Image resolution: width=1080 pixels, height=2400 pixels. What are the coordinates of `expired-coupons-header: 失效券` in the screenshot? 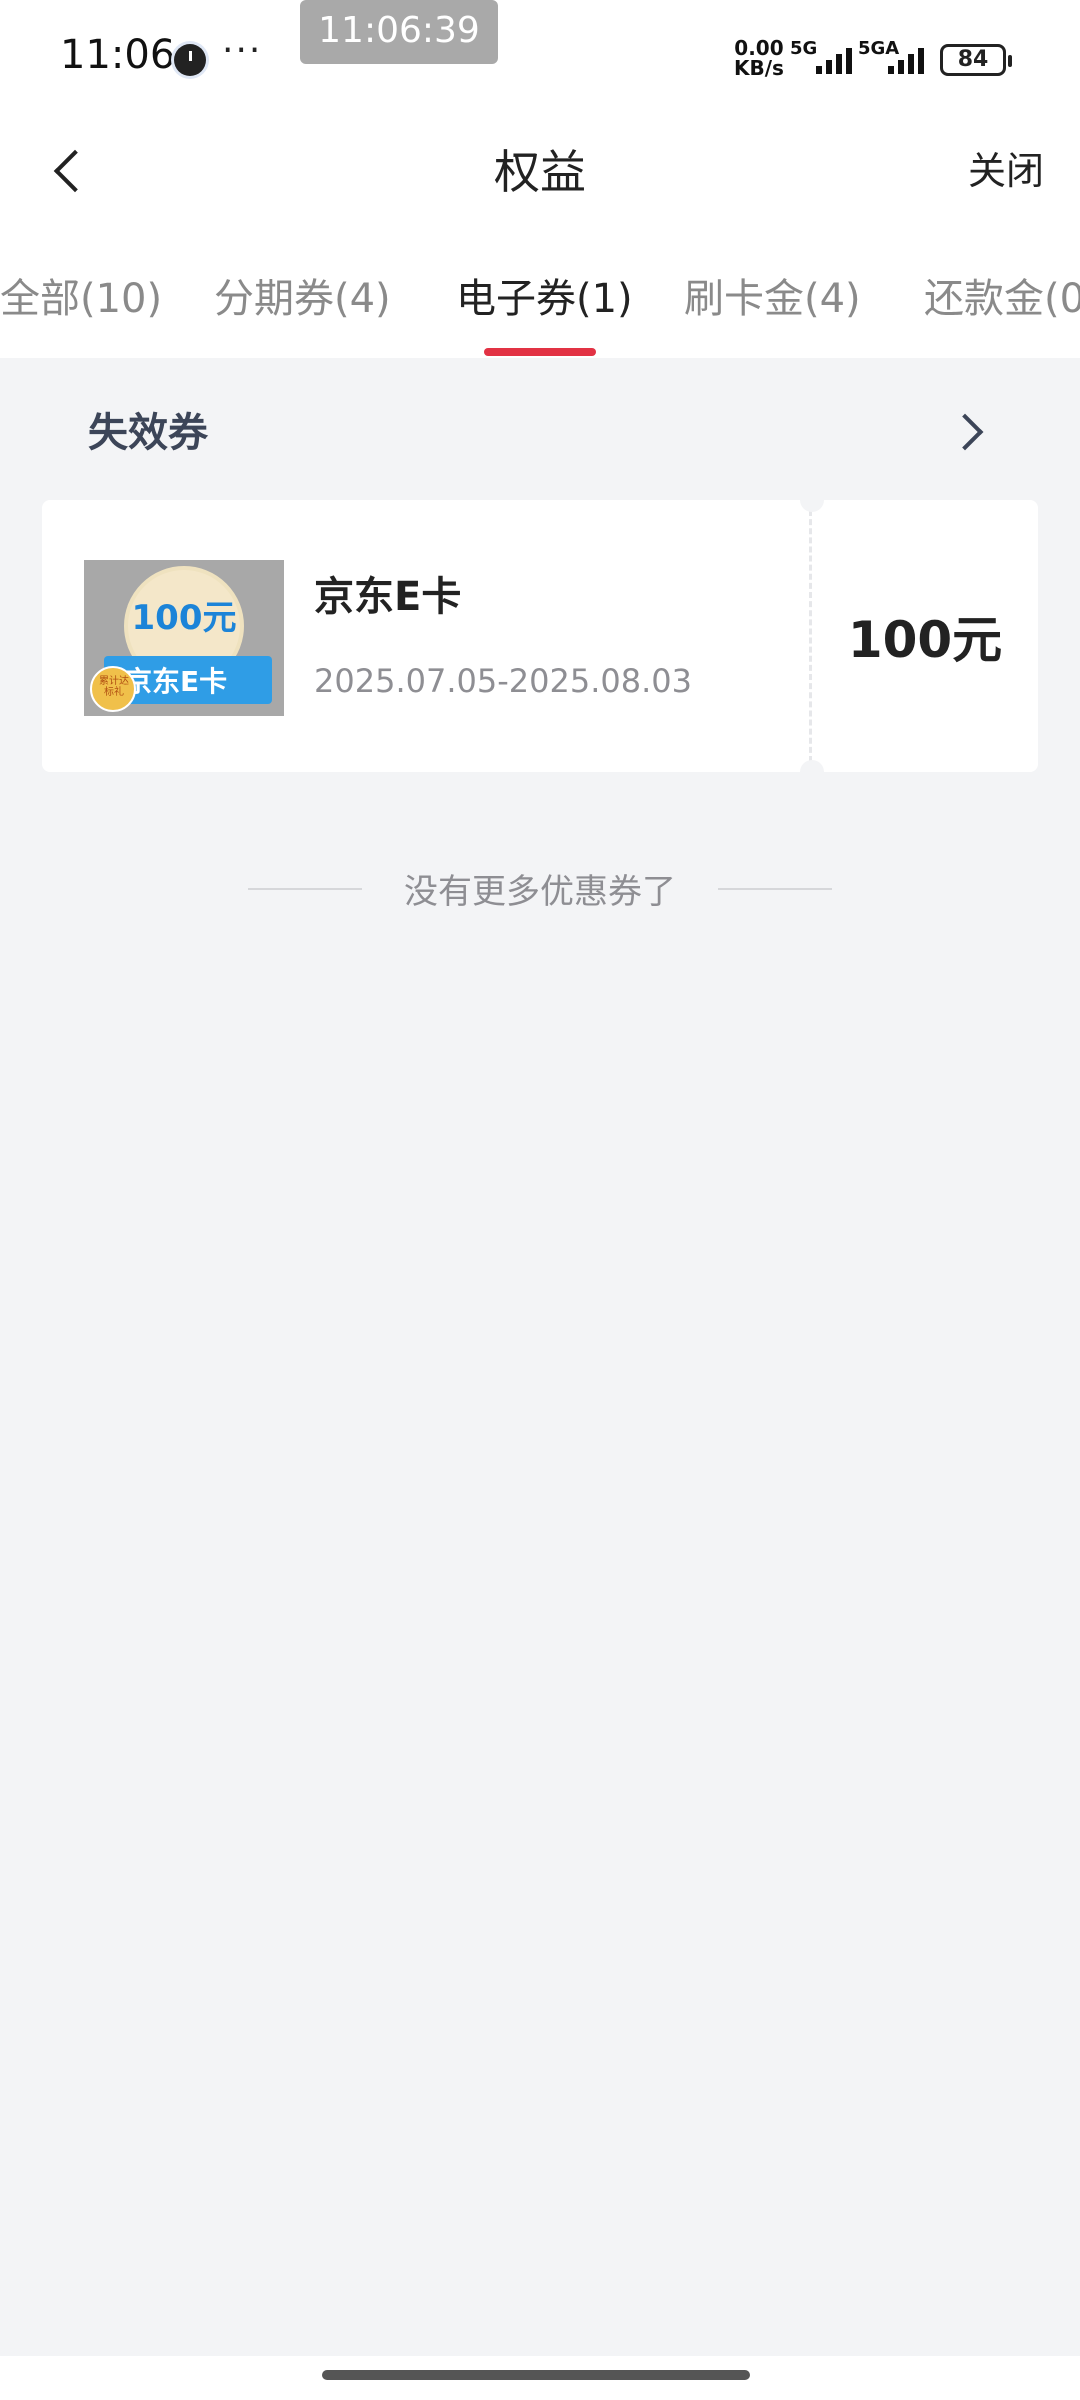 It's located at (540, 428).